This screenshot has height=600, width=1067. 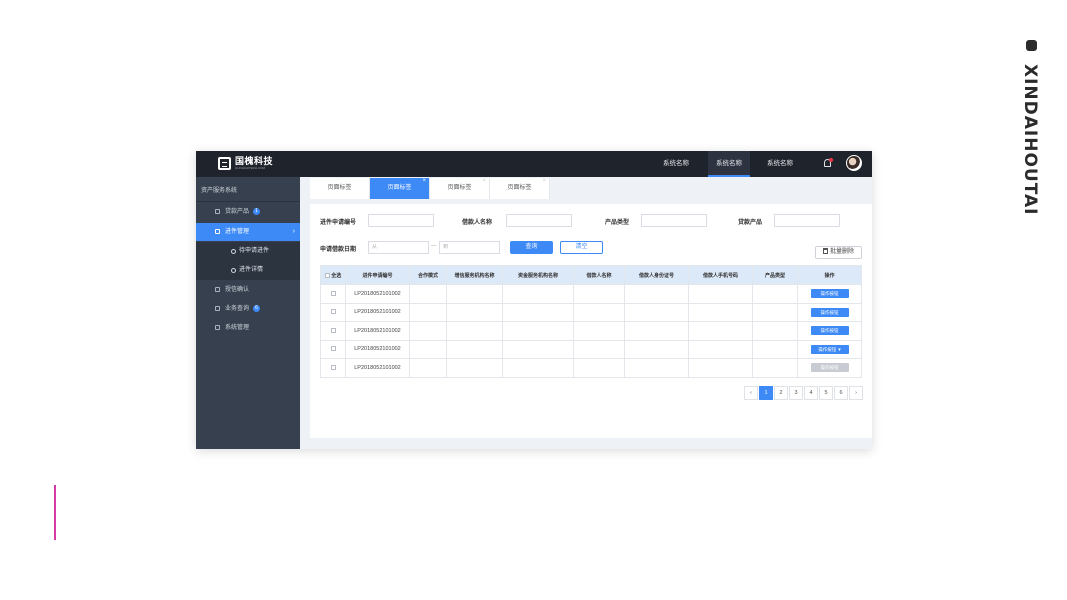 What do you see at coordinates (750, 223) in the screenshot?
I see `loan-product-label: 贷款产品` at bounding box center [750, 223].